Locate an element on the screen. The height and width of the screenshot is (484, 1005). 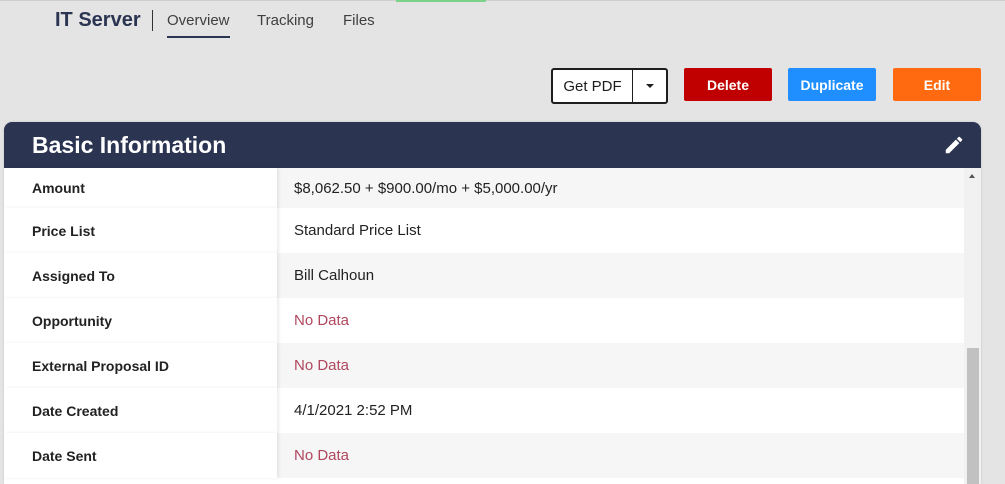
pencil-icon is located at coordinates (954, 145).